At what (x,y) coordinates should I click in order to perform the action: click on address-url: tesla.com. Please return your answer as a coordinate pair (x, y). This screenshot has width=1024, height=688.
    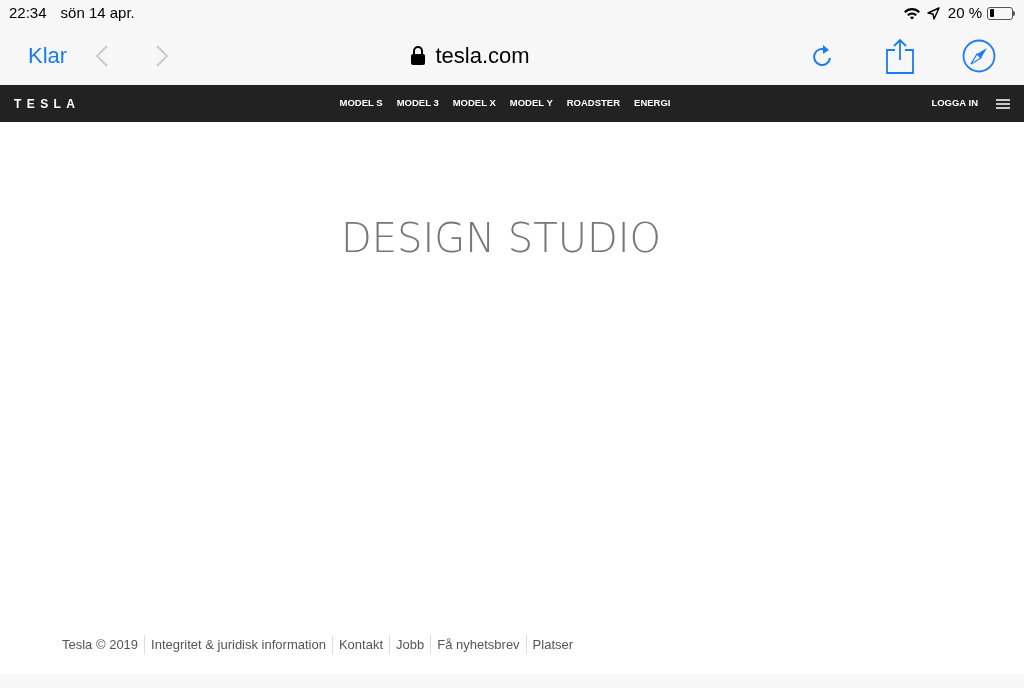
    Looking at the image, I should click on (482, 55).